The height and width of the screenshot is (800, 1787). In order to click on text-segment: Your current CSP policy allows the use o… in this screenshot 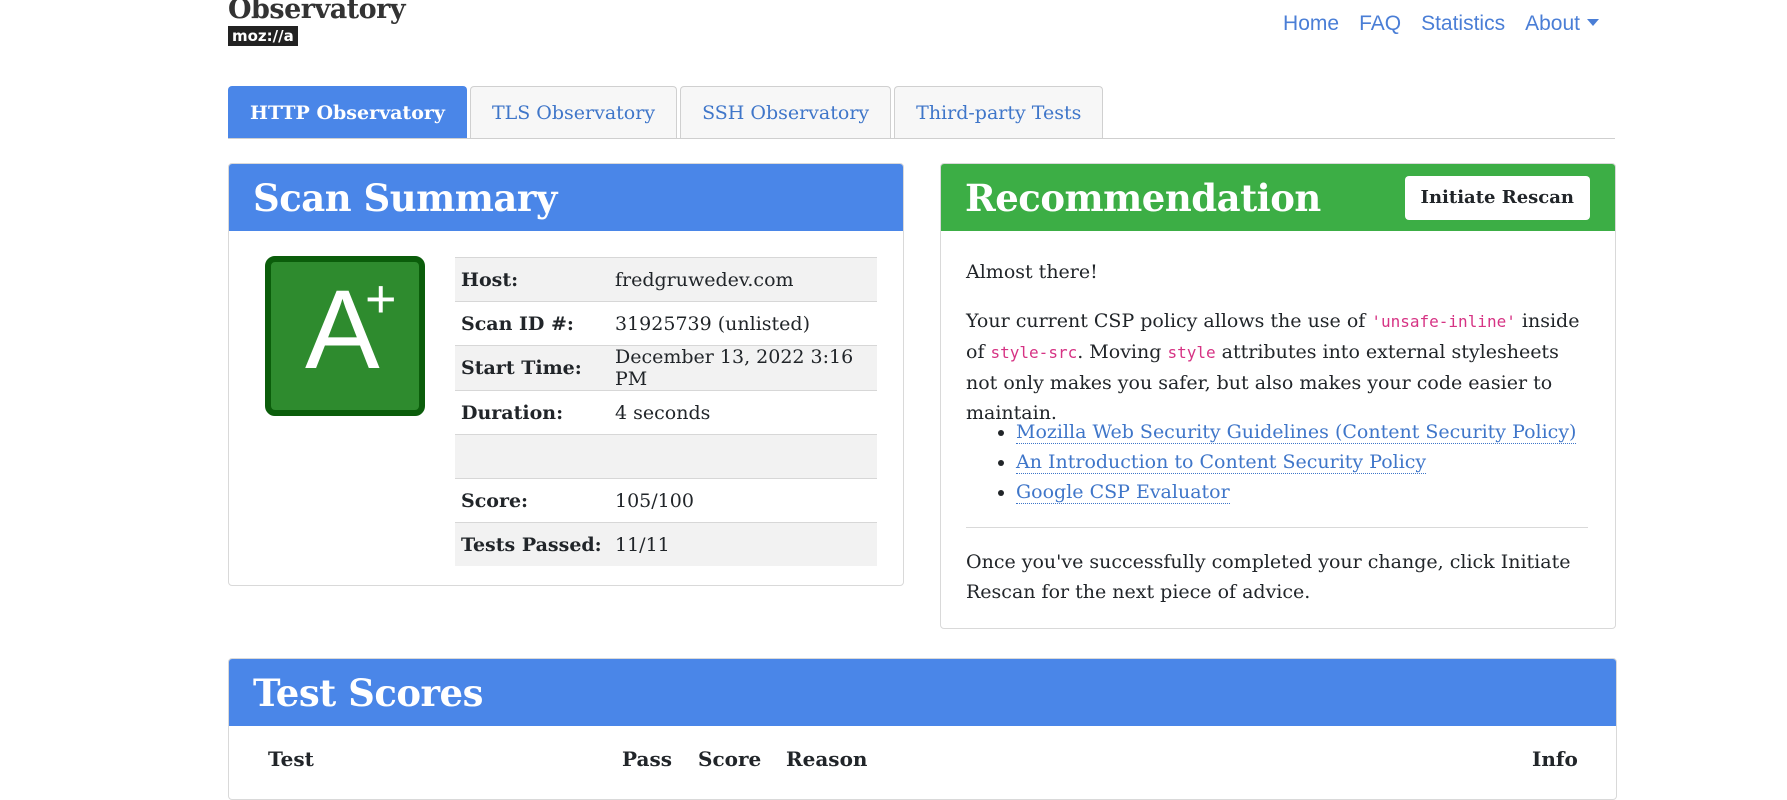, I will do `click(1169, 321)`.